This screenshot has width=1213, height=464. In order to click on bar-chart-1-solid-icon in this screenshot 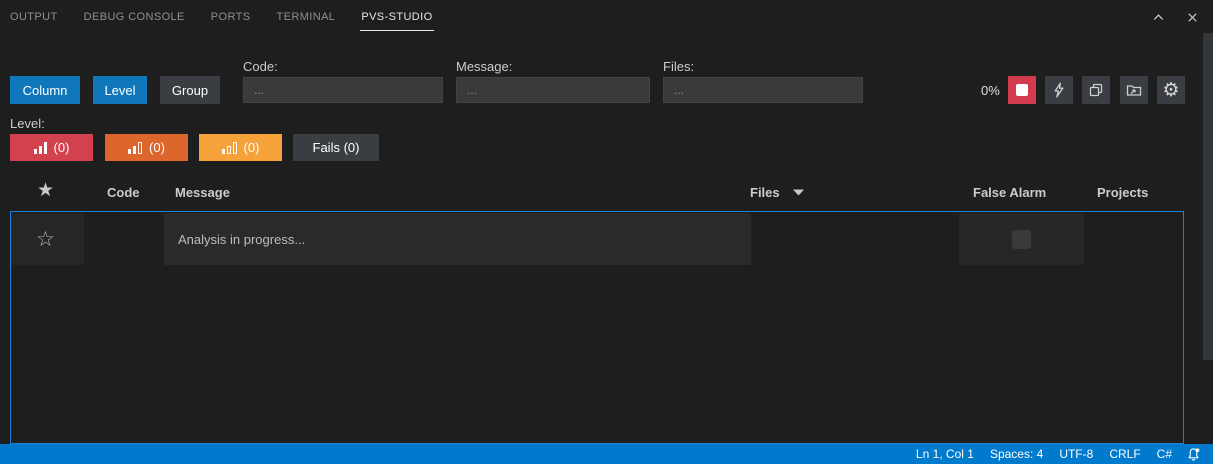, I will do `click(229, 147)`.